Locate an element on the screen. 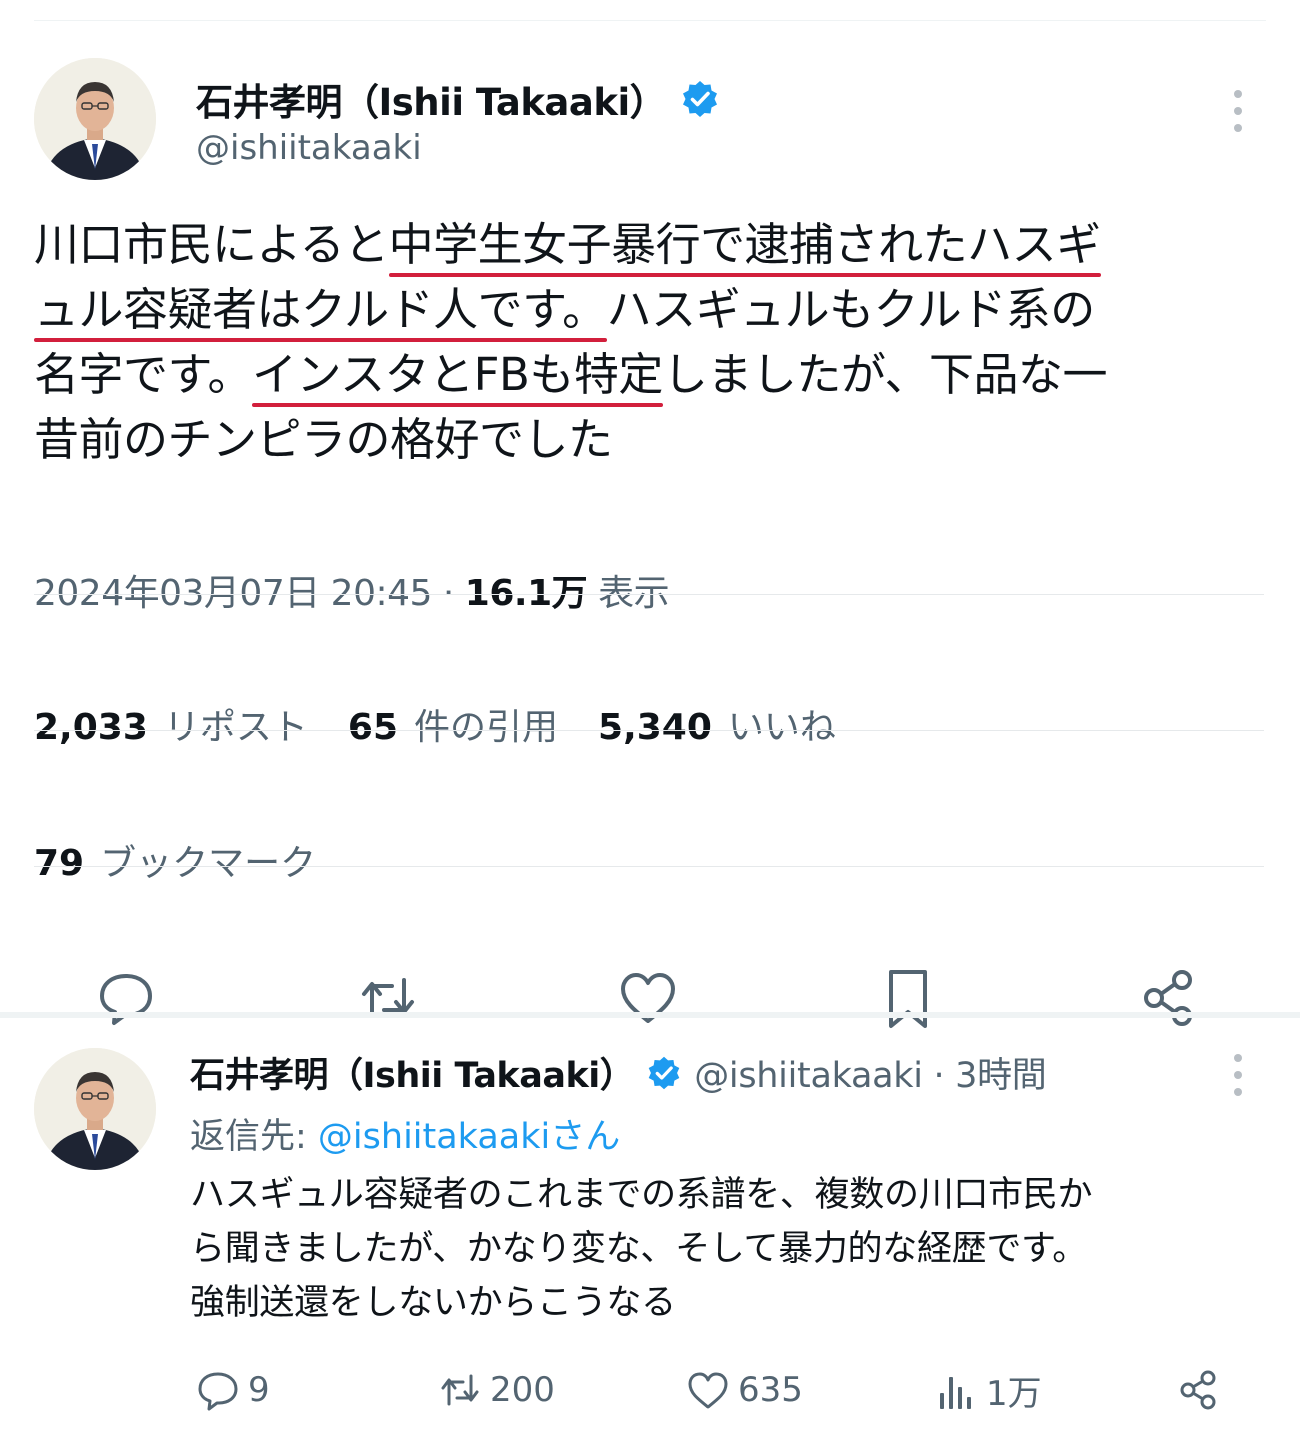  like-count: 5,340 is located at coordinates (655, 727).